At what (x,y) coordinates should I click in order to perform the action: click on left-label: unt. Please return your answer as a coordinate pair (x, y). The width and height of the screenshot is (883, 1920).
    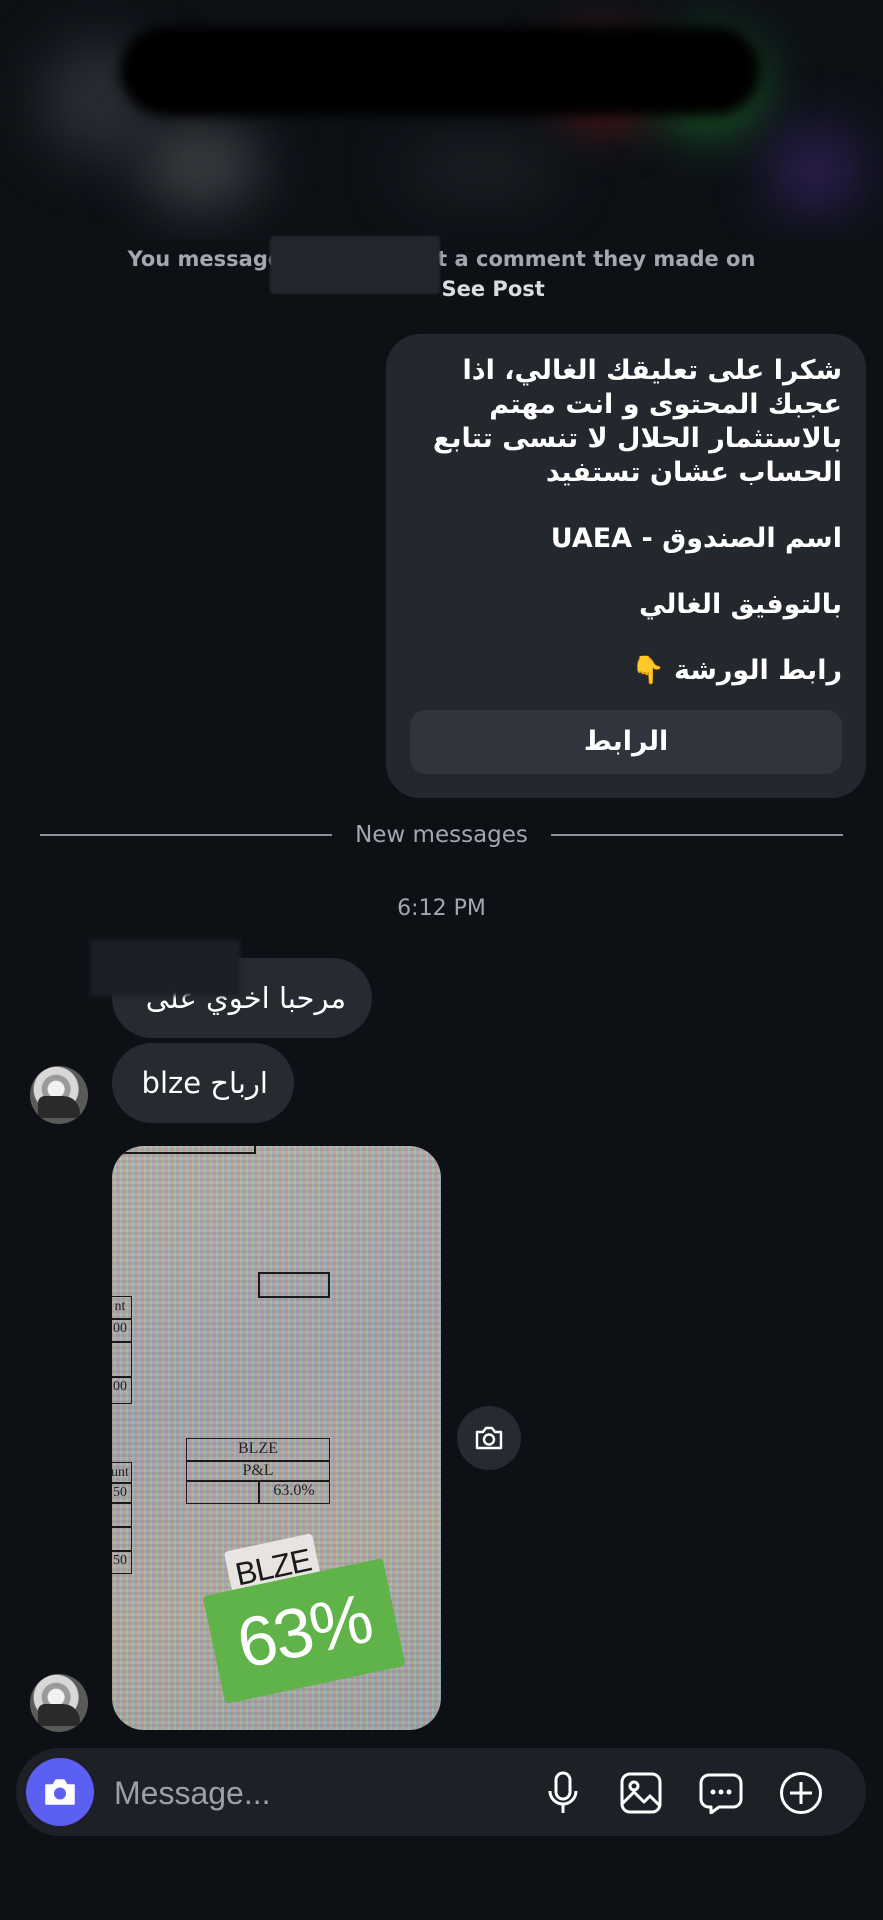
    Looking at the image, I should click on (122, 1473).